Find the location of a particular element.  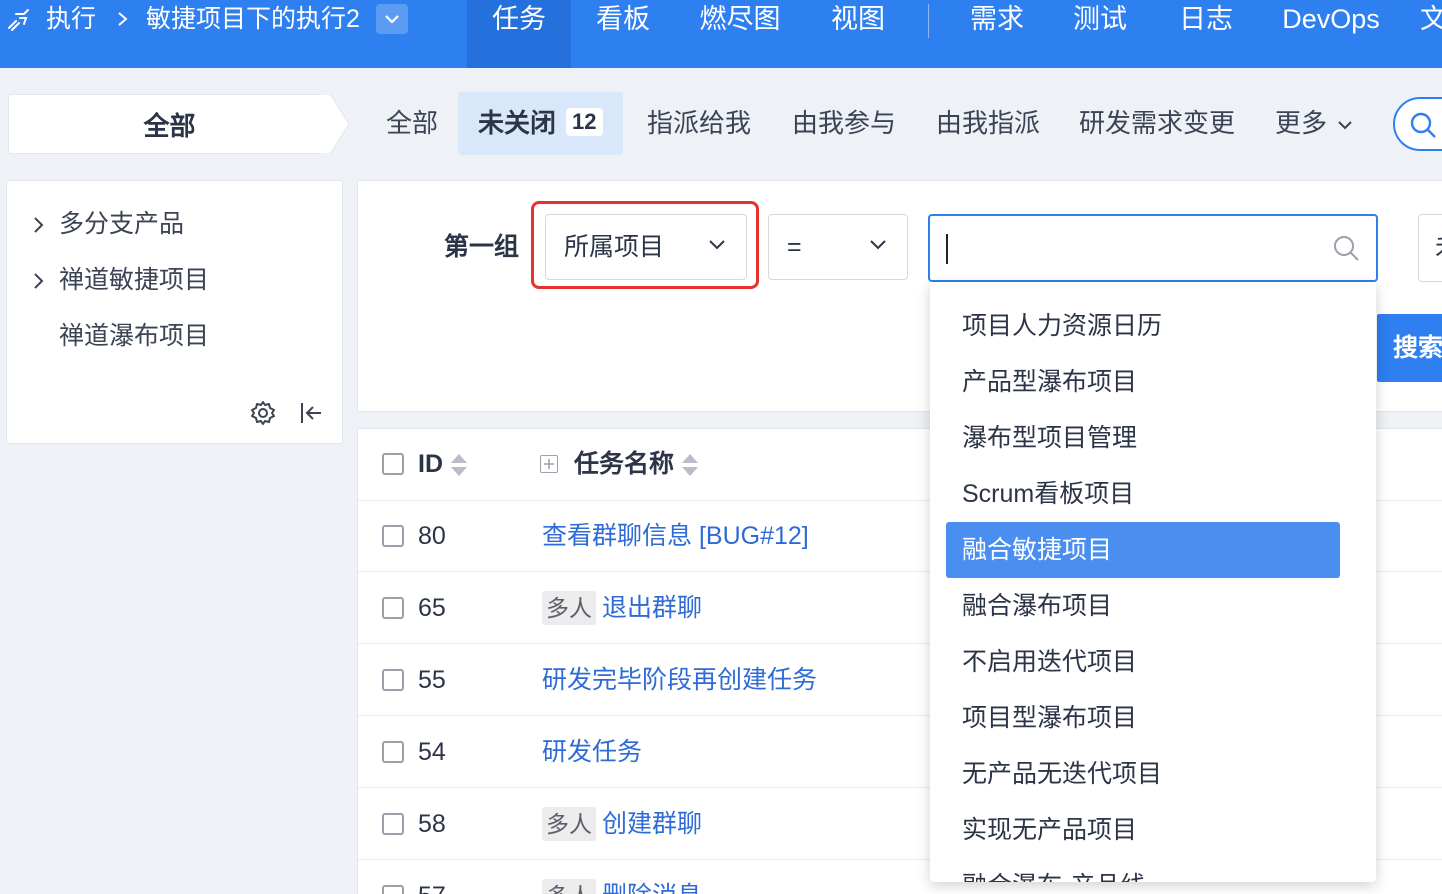

tree-item-label: 多分支产品 is located at coordinates (122, 224).